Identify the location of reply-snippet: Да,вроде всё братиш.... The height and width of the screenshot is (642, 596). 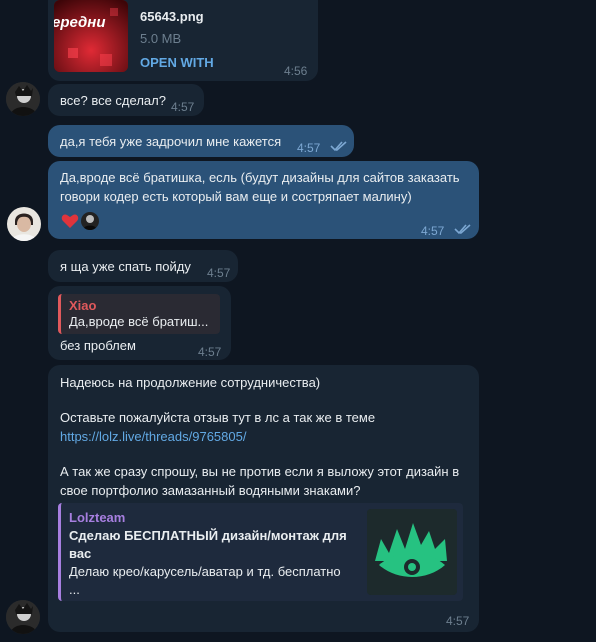
(139, 321).